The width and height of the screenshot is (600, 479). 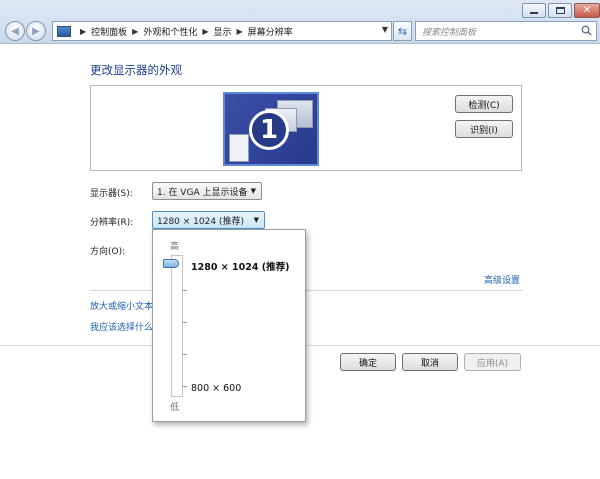 What do you see at coordinates (111, 194) in the screenshot?
I see `display-label: 显示器(S):` at bounding box center [111, 194].